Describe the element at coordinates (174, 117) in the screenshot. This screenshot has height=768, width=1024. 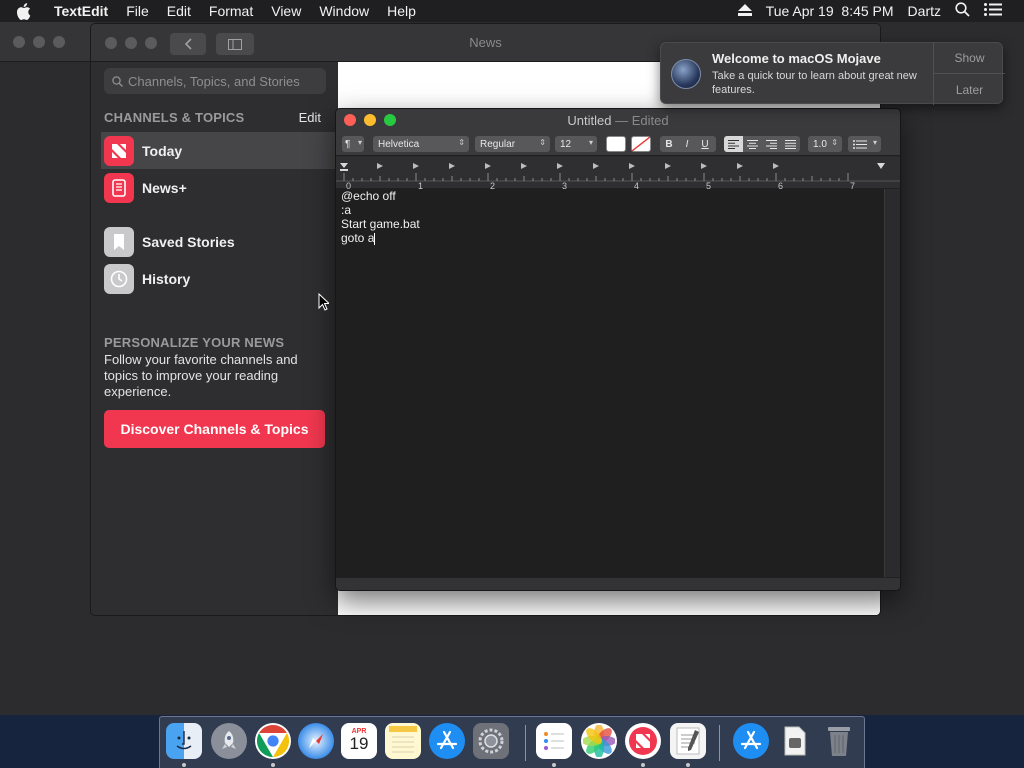
I see `channels-topics-heading: CHANNELS & TOPICS` at that location.